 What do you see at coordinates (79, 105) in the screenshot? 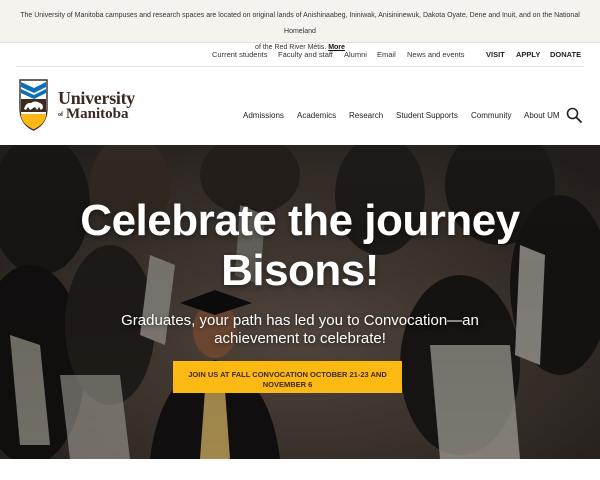
I see `university-logo: University of Manitoba` at bounding box center [79, 105].